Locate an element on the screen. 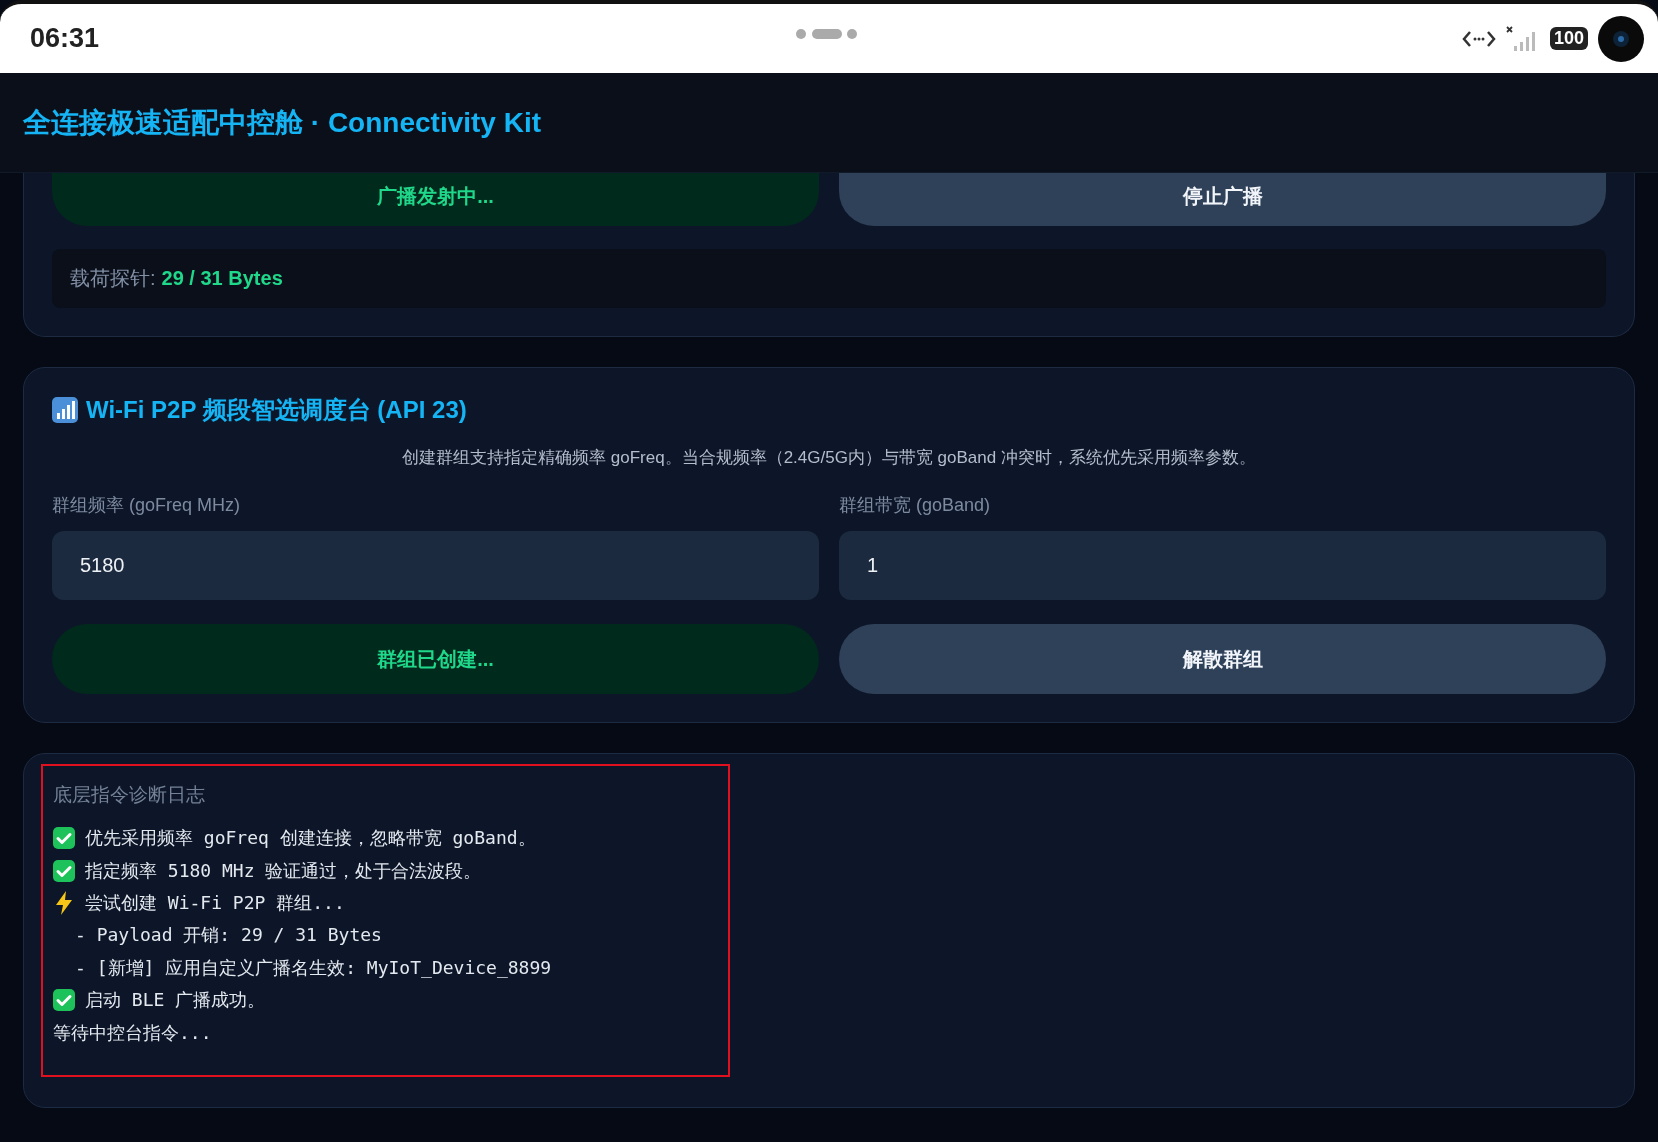  input-field: 5180 is located at coordinates (435, 565).